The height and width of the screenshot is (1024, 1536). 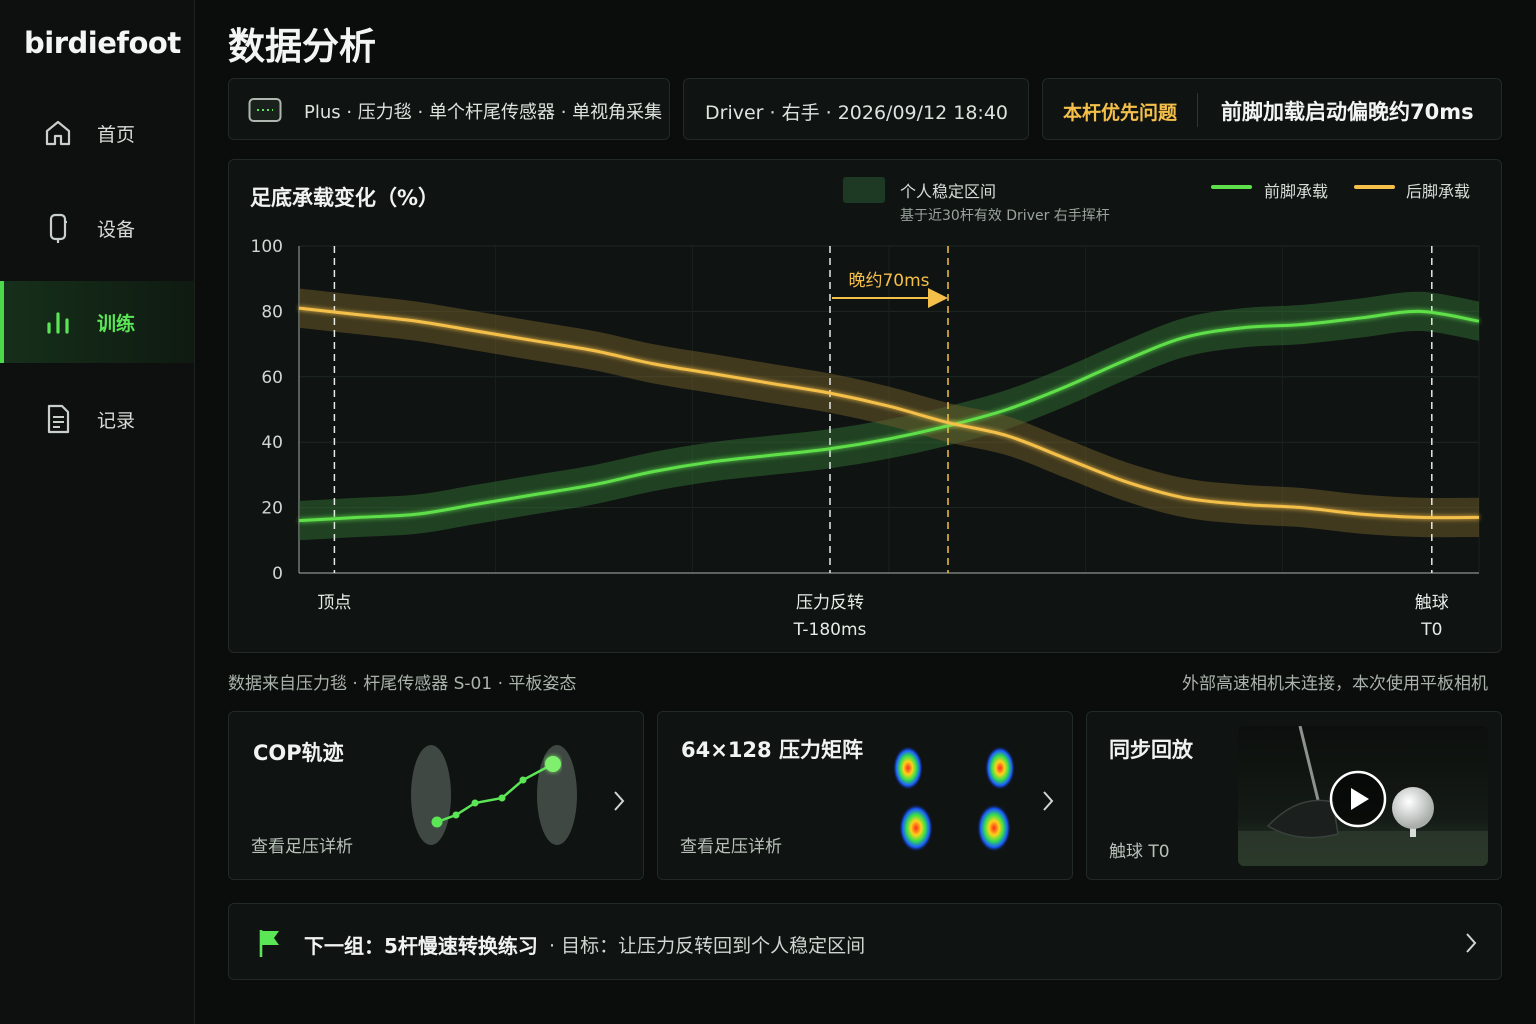 What do you see at coordinates (1335, 684) in the screenshot?
I see `camera-note: 外部高速相机未连接，本次使用平板相机` at bounding box center [1335, 684].